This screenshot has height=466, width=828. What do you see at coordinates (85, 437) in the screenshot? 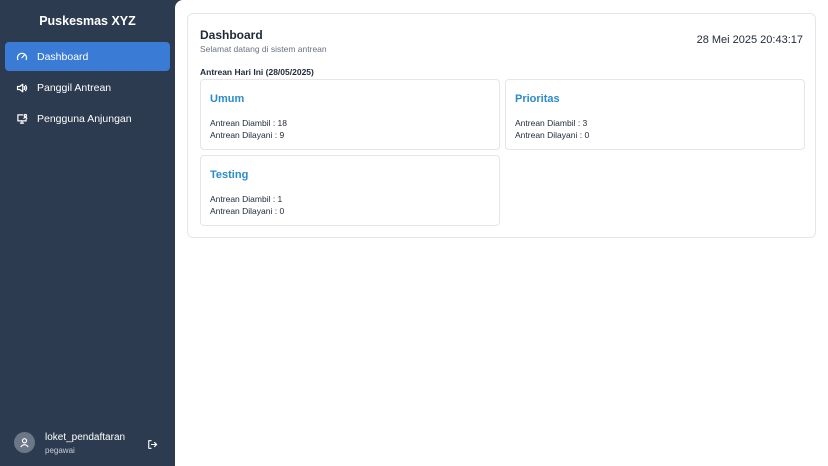
I see `user-name: loket_pendaftaran` at bounding box center [85, 437].